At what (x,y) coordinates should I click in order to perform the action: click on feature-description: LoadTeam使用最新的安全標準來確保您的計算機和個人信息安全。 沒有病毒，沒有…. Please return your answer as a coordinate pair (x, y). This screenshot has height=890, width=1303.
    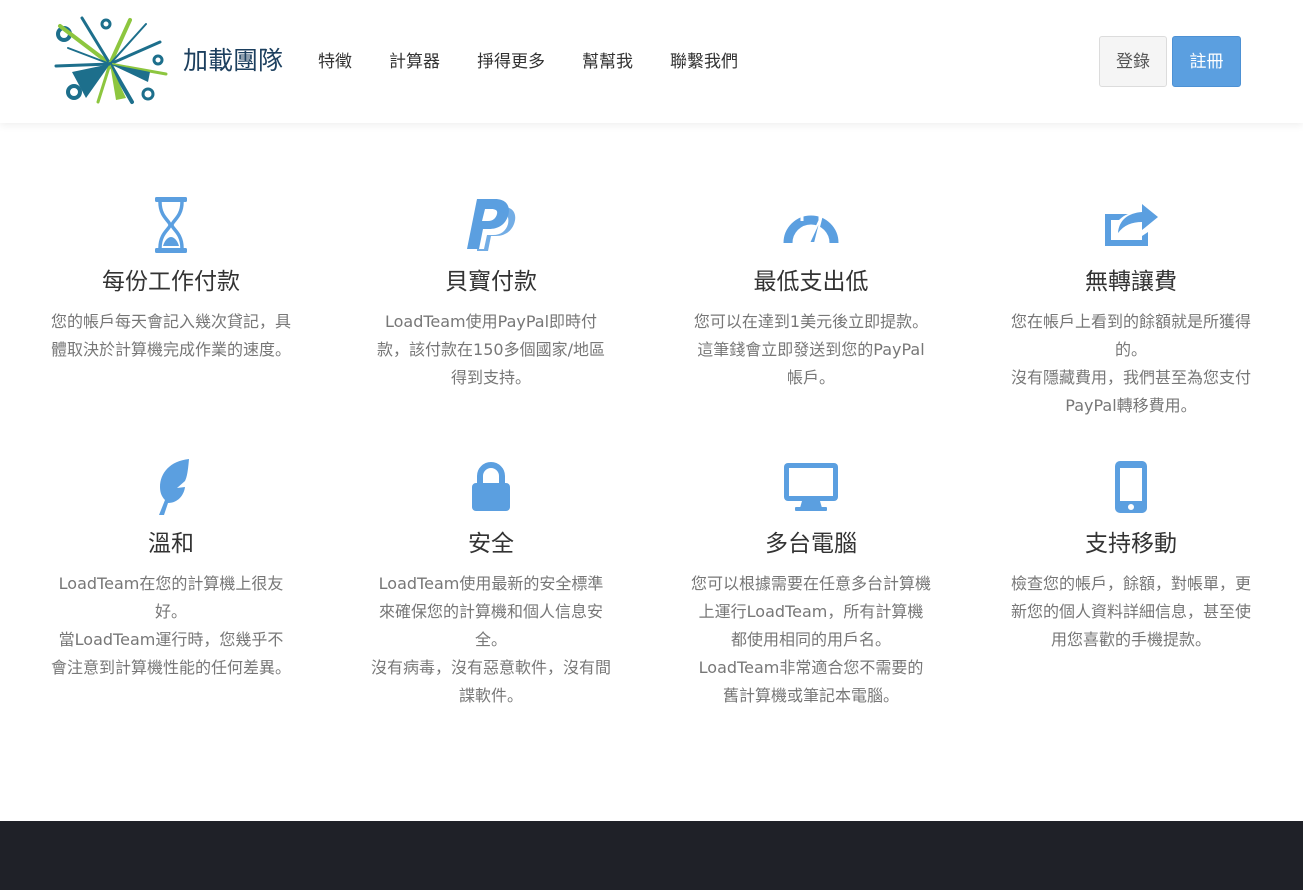
    Looking at the image, I should click on (491, 639).